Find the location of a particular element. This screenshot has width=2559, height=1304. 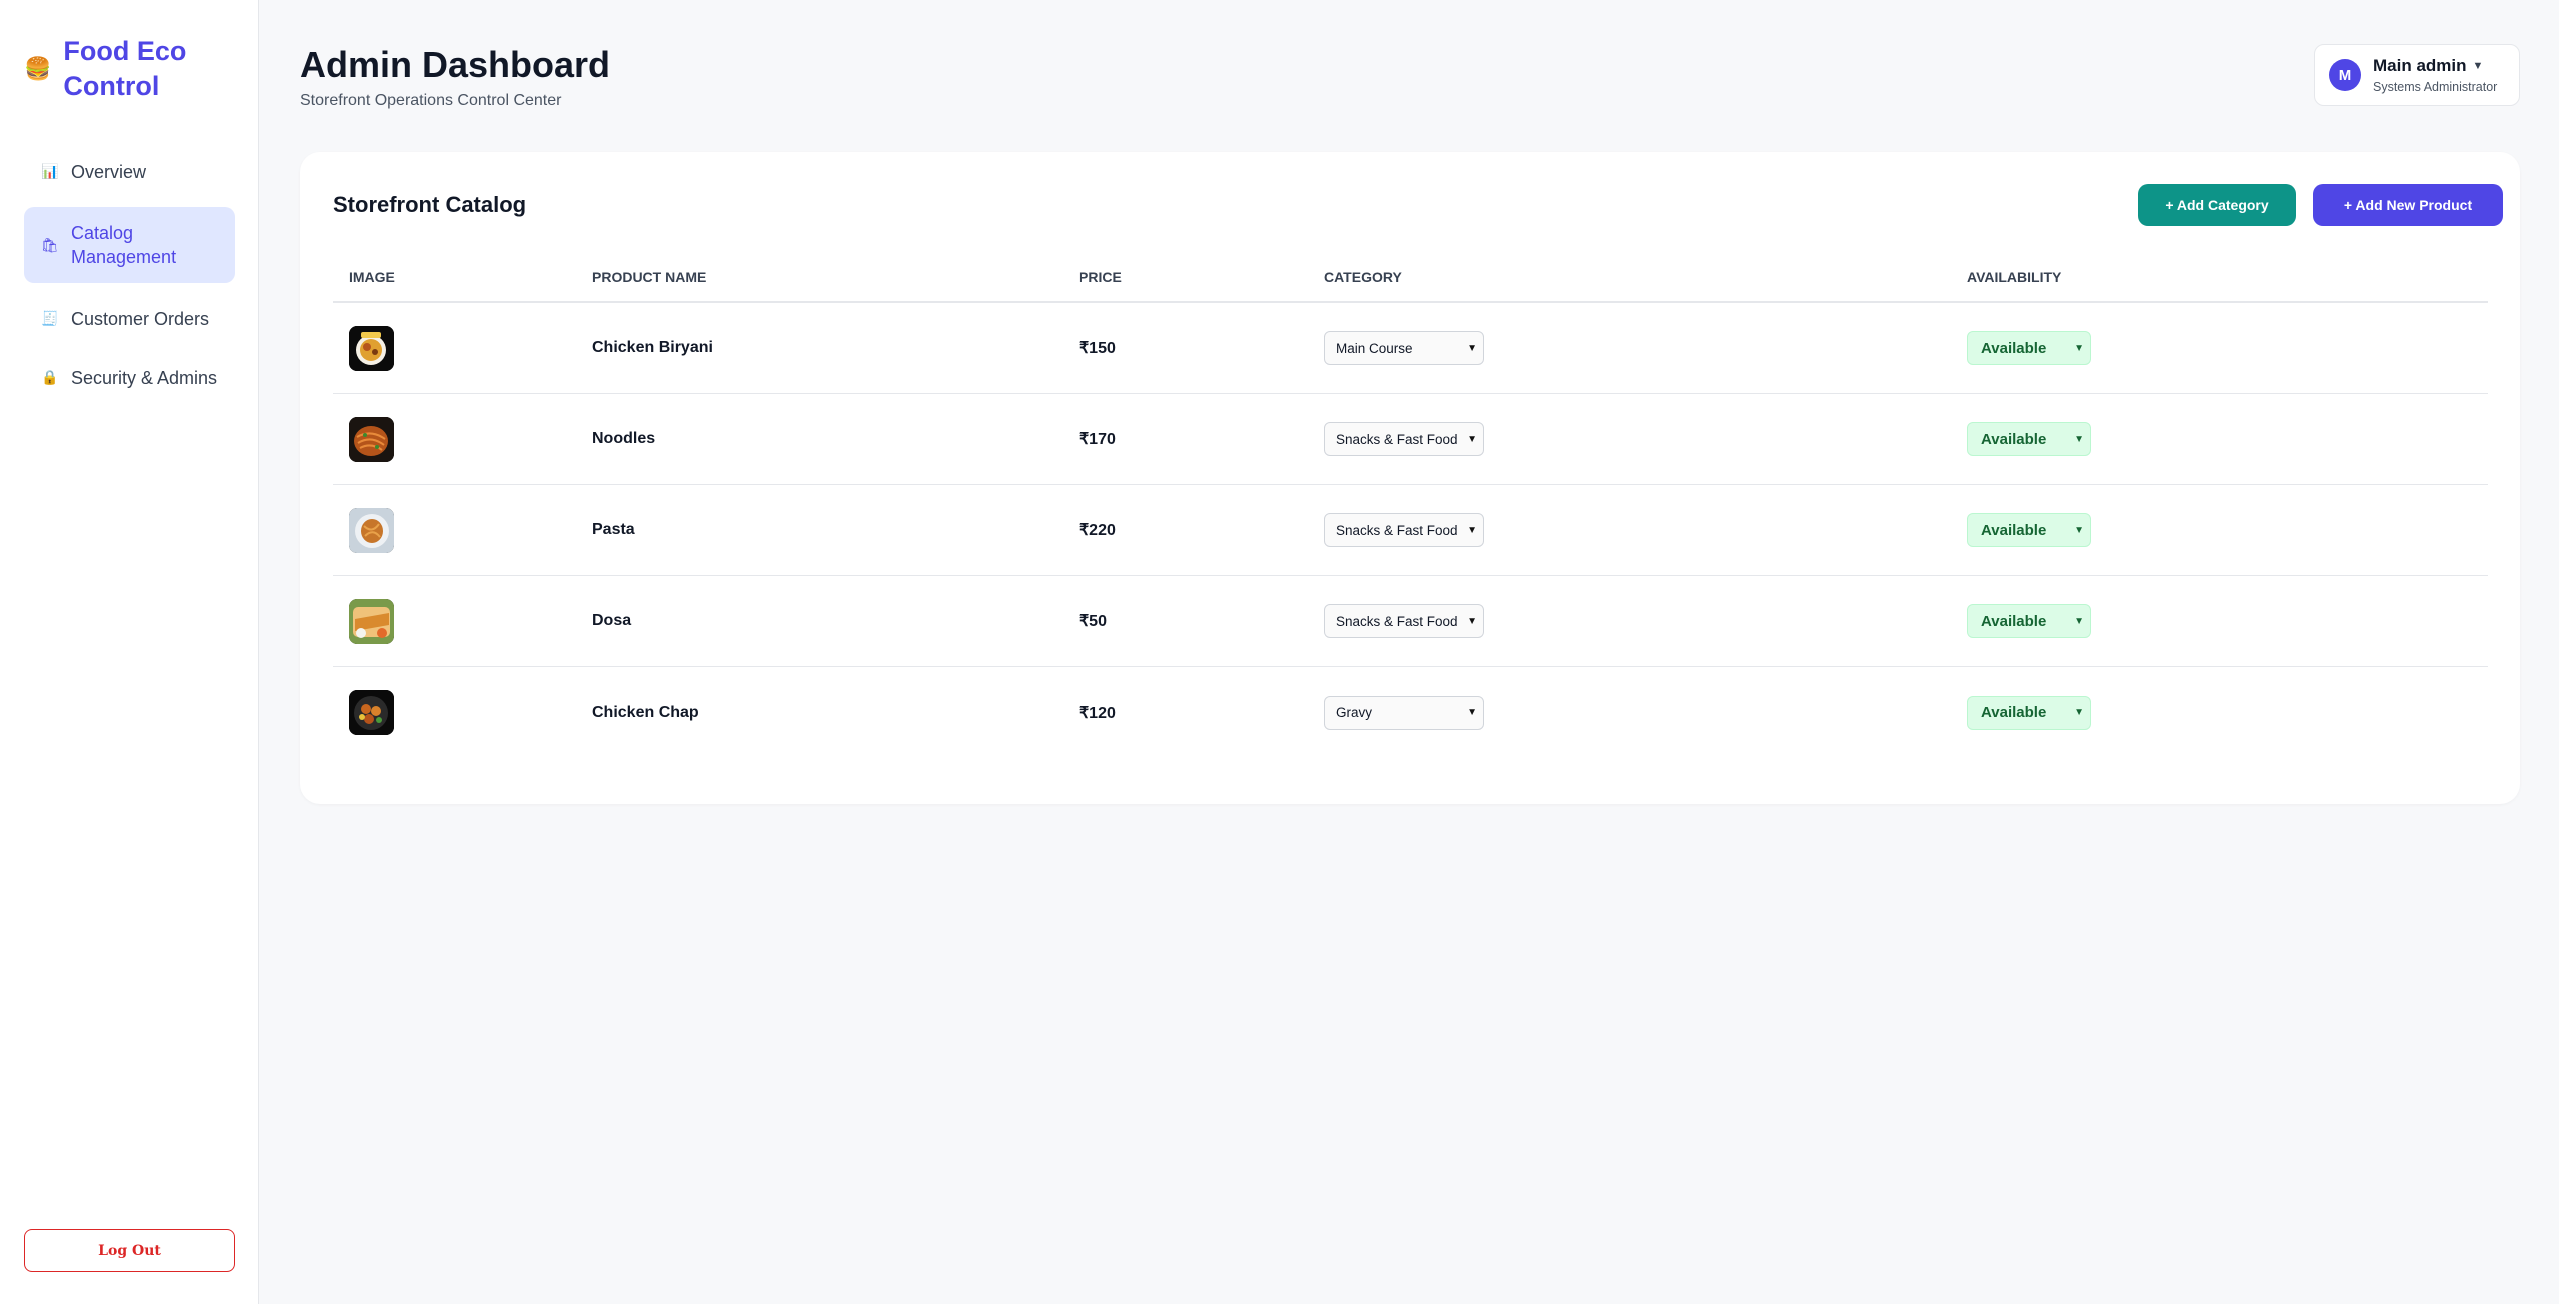

product-price: ₹150 is located at coordinates (1097, 348).